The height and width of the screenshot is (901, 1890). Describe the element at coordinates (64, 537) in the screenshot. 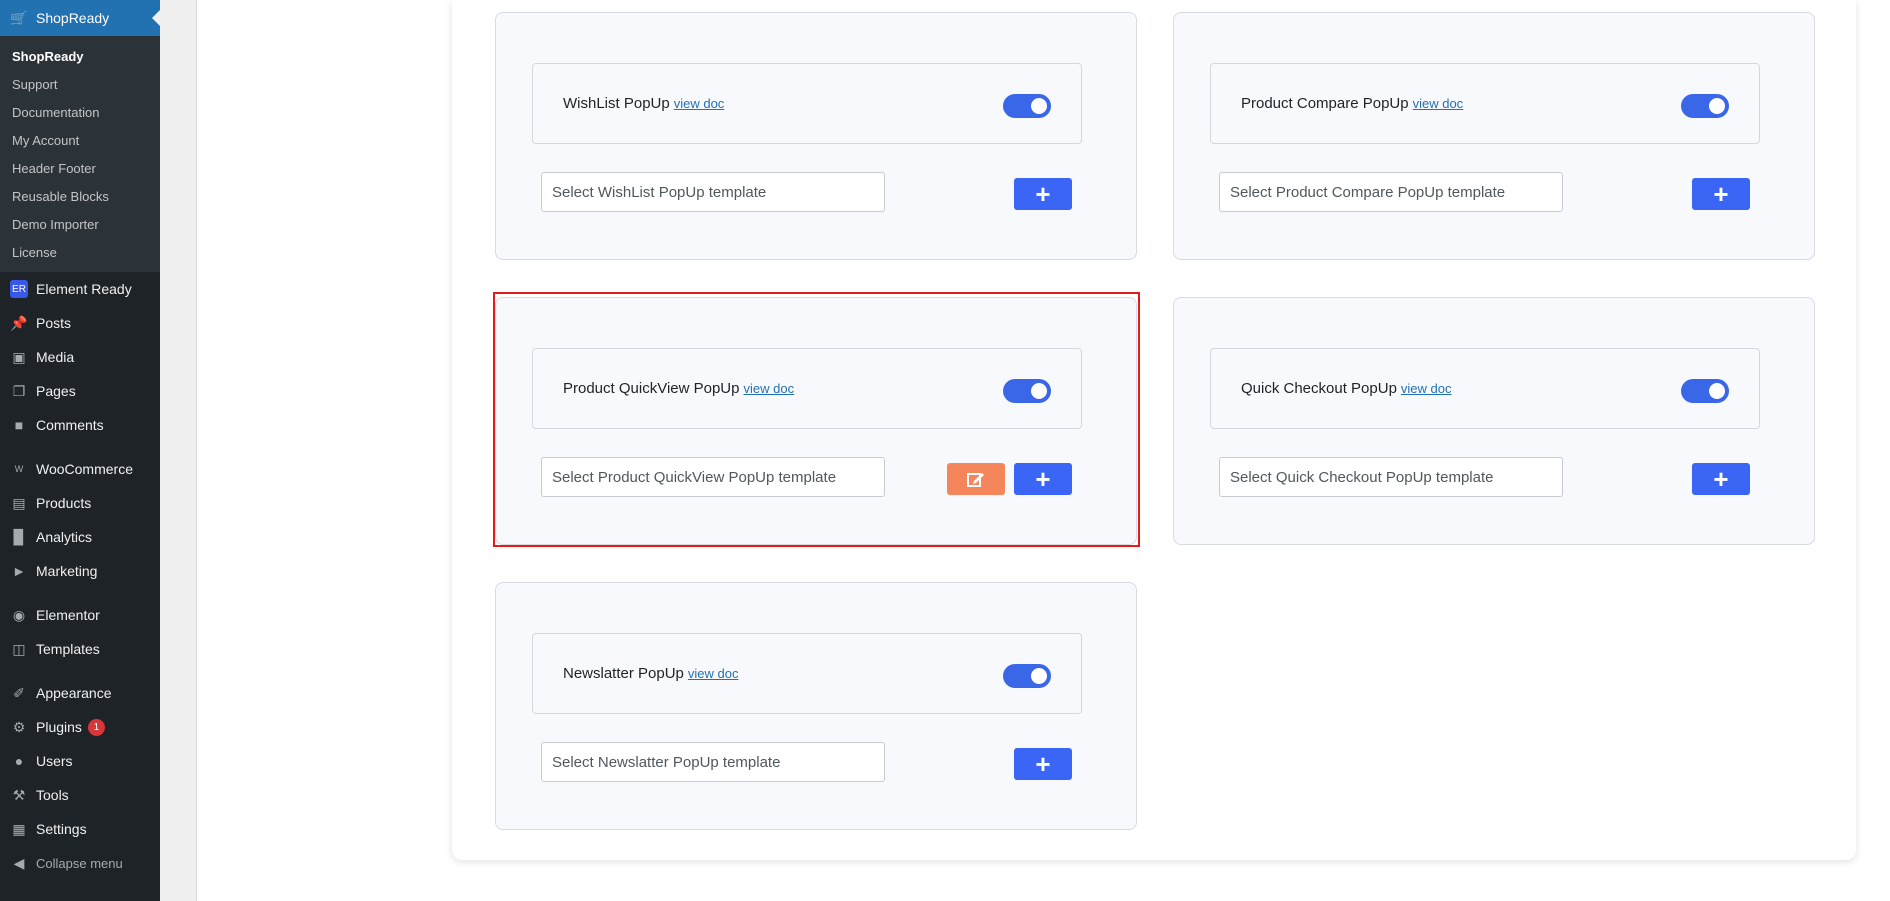

I see `sidebar-item-label: Analytics` at that location.